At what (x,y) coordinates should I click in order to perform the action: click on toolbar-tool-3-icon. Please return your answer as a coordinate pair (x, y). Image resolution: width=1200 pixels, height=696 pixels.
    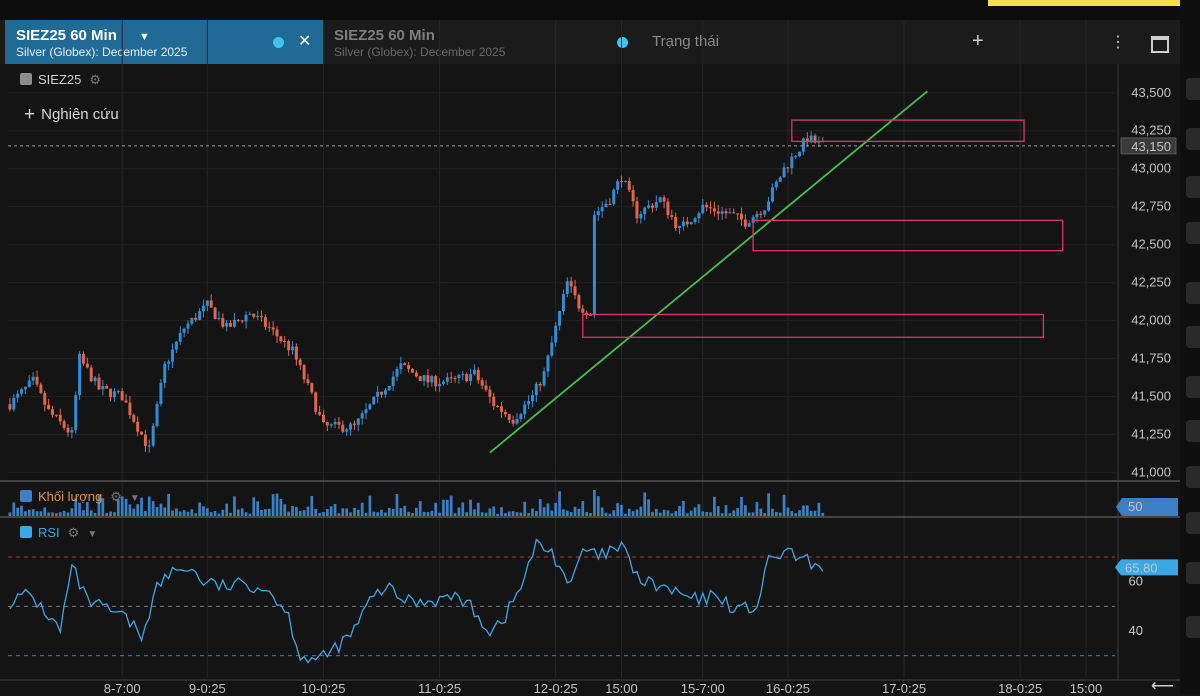
    Looking at the image, I should click on (1193, 187).